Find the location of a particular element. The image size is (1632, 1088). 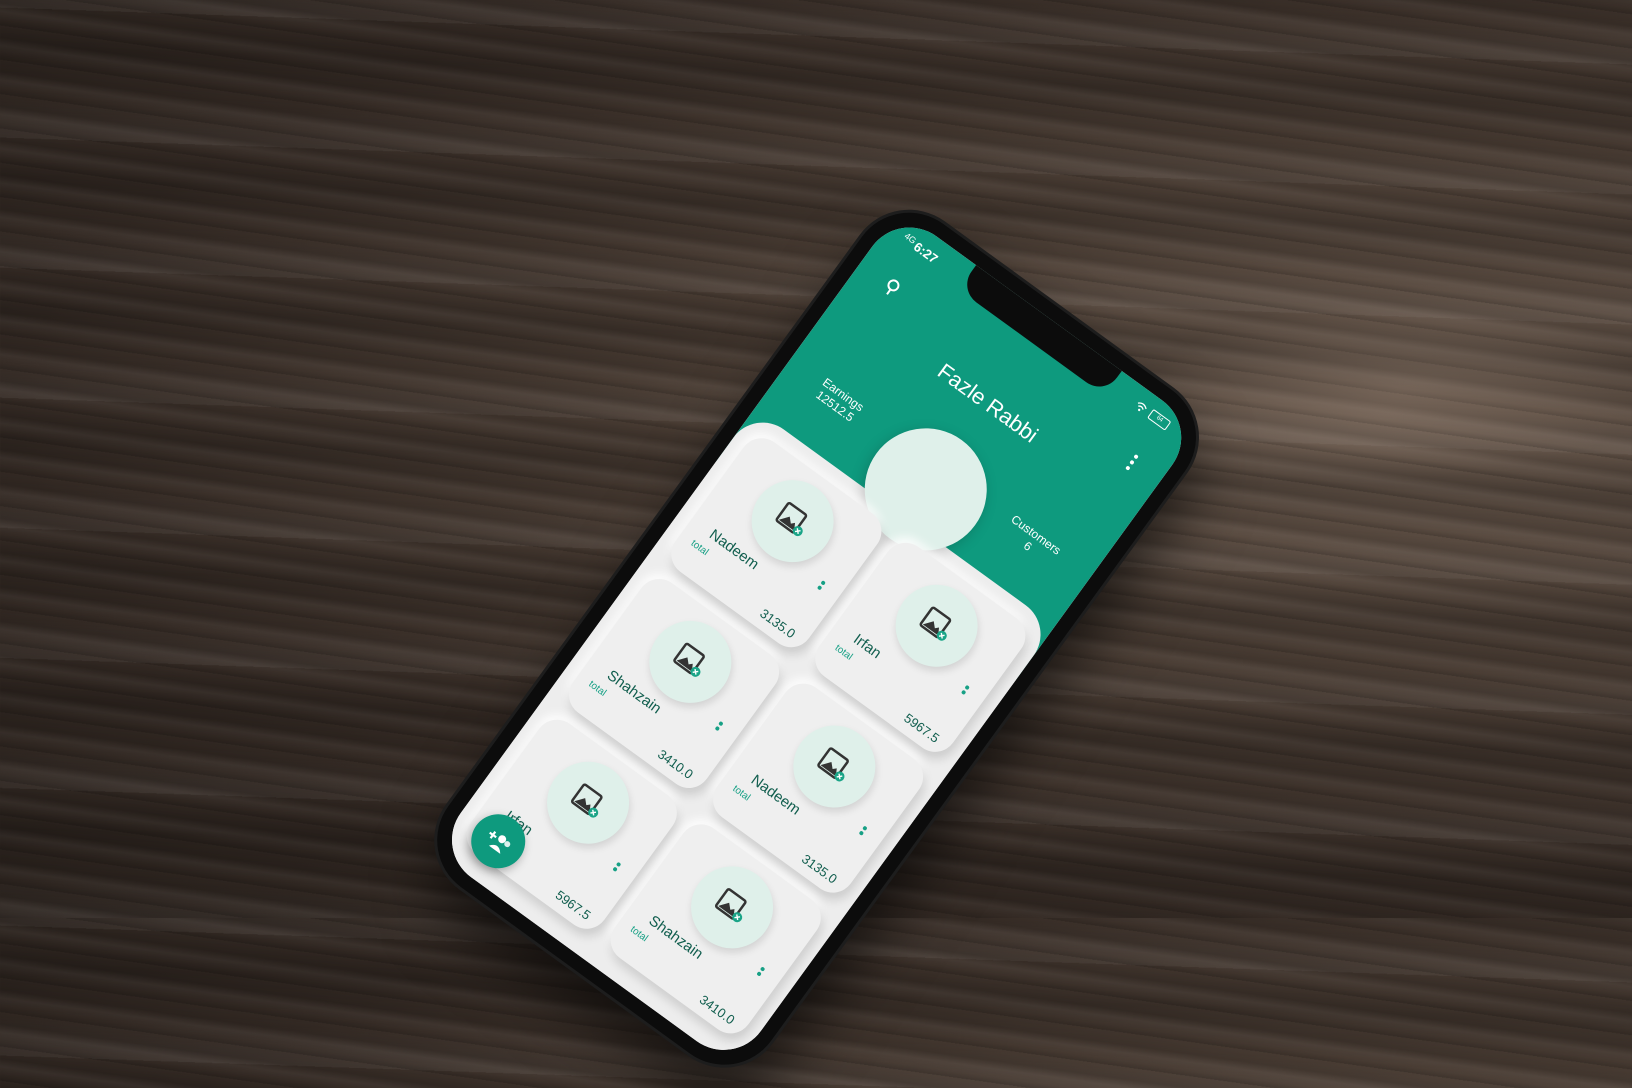

person-add-icon is located at coordinates (499, 842).